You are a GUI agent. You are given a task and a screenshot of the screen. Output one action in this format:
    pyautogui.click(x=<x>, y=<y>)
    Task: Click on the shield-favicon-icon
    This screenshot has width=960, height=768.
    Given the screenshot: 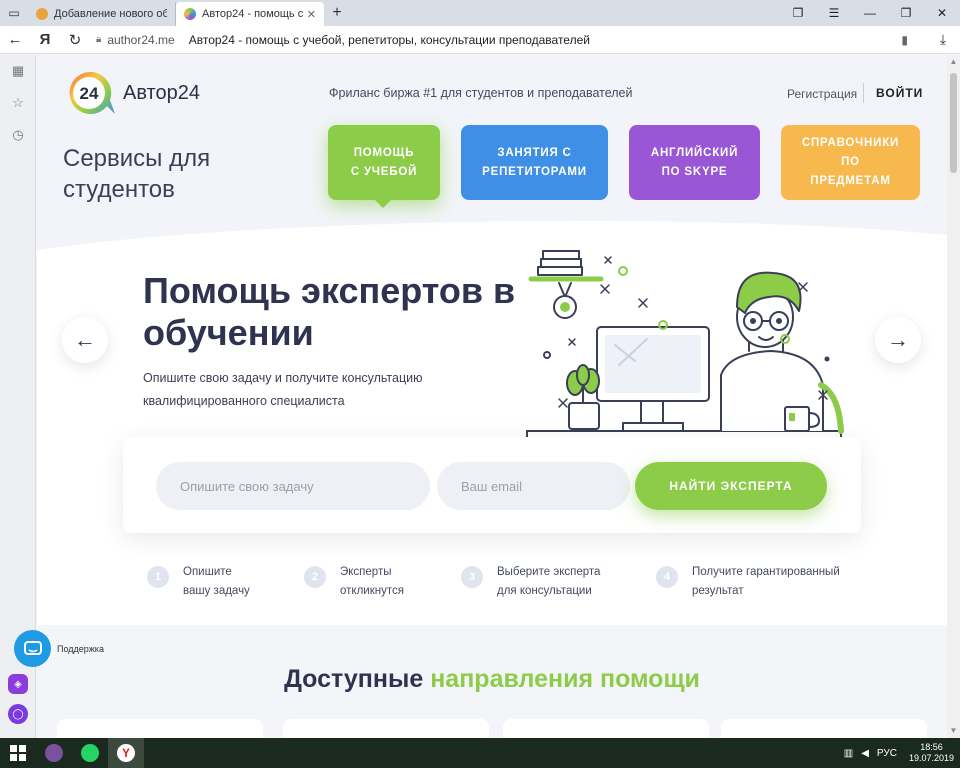 What is the action you would take?
    pyautogui.click(x=42, y=14)
    